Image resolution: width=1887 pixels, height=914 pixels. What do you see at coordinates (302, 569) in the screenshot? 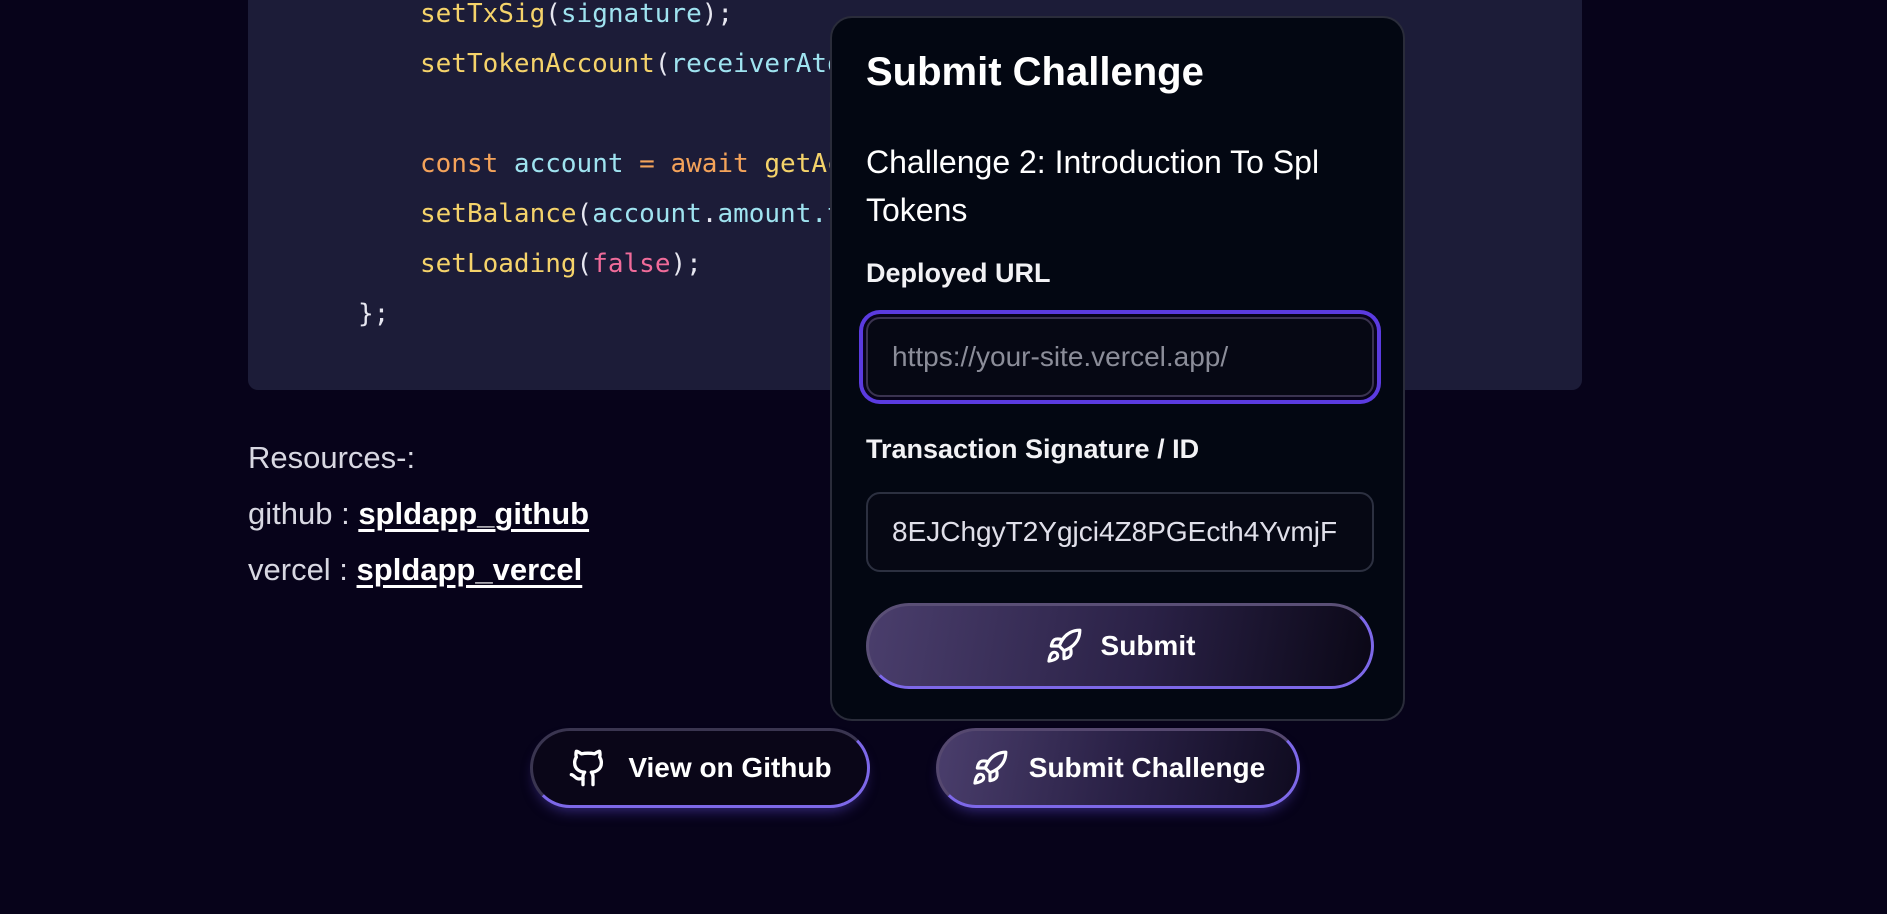
I see `vercel-resource-prefix: vercel :` at bounding box center [302, 569].